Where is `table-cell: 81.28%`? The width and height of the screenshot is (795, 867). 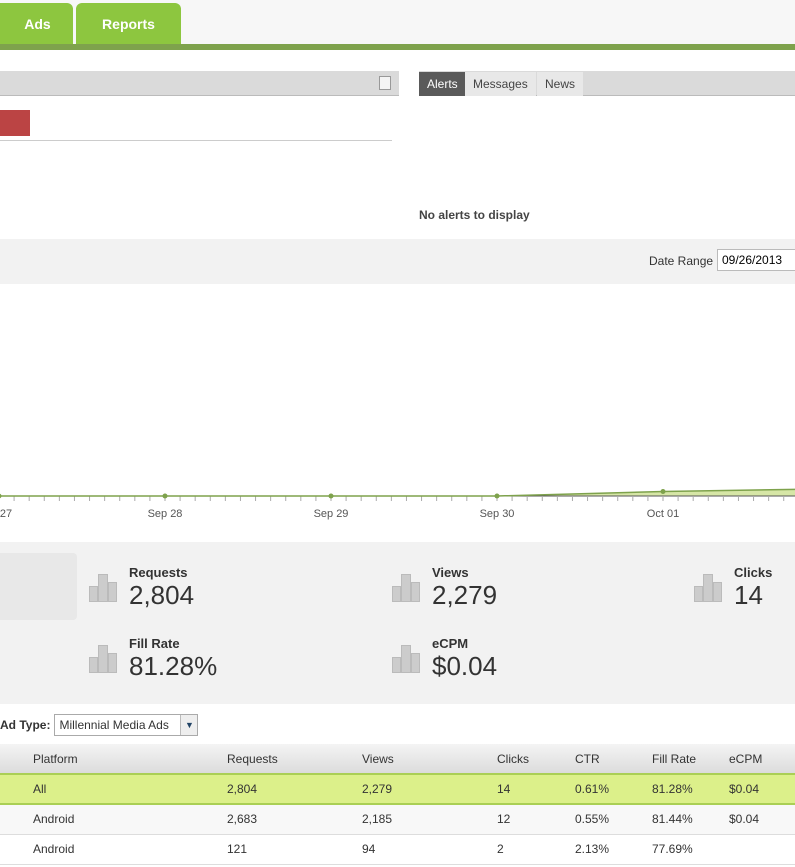 table-cell: 81.28% is located at coordinates (690, 789).